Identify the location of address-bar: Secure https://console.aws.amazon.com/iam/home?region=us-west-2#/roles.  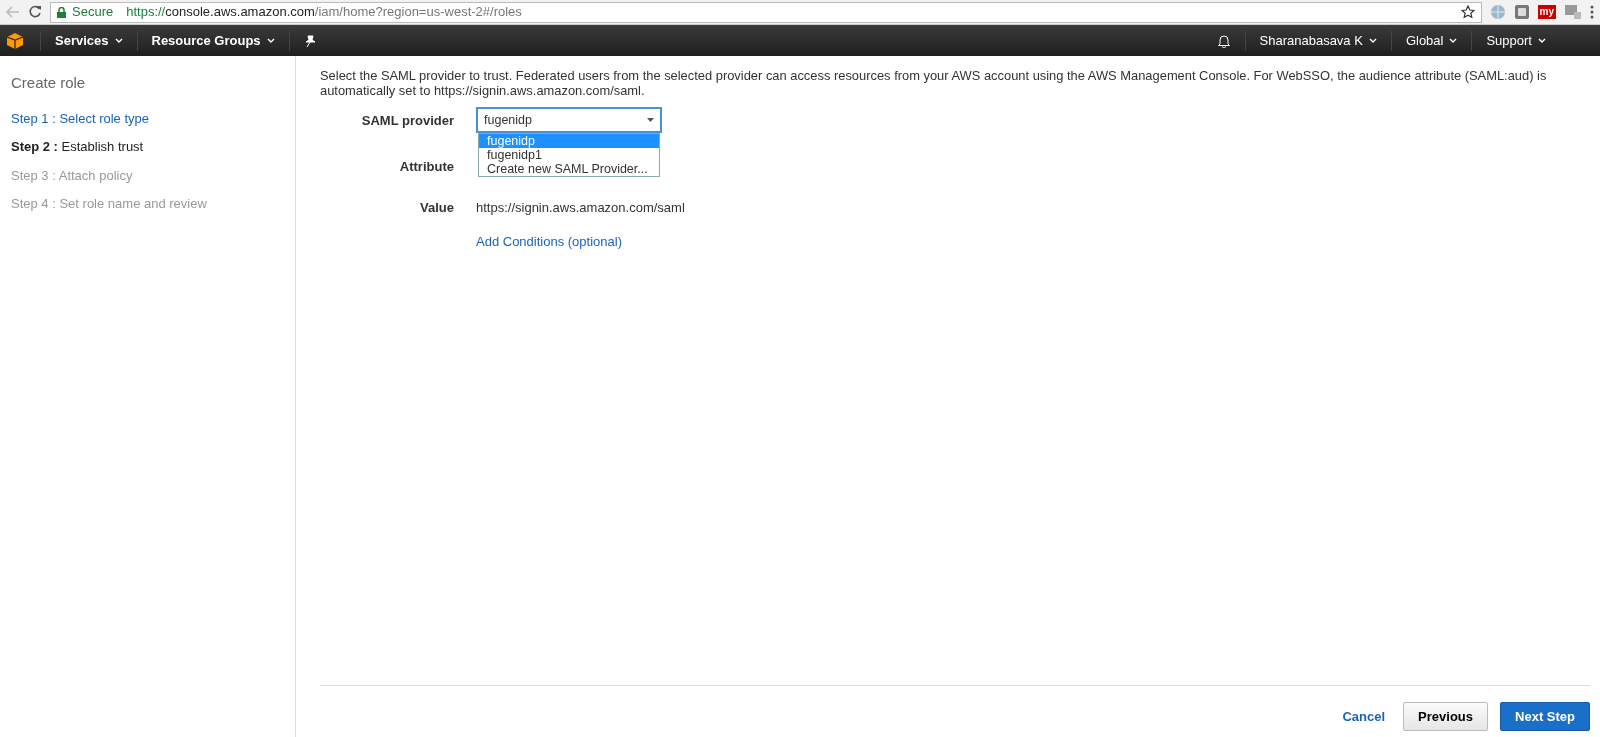
(766, 12).